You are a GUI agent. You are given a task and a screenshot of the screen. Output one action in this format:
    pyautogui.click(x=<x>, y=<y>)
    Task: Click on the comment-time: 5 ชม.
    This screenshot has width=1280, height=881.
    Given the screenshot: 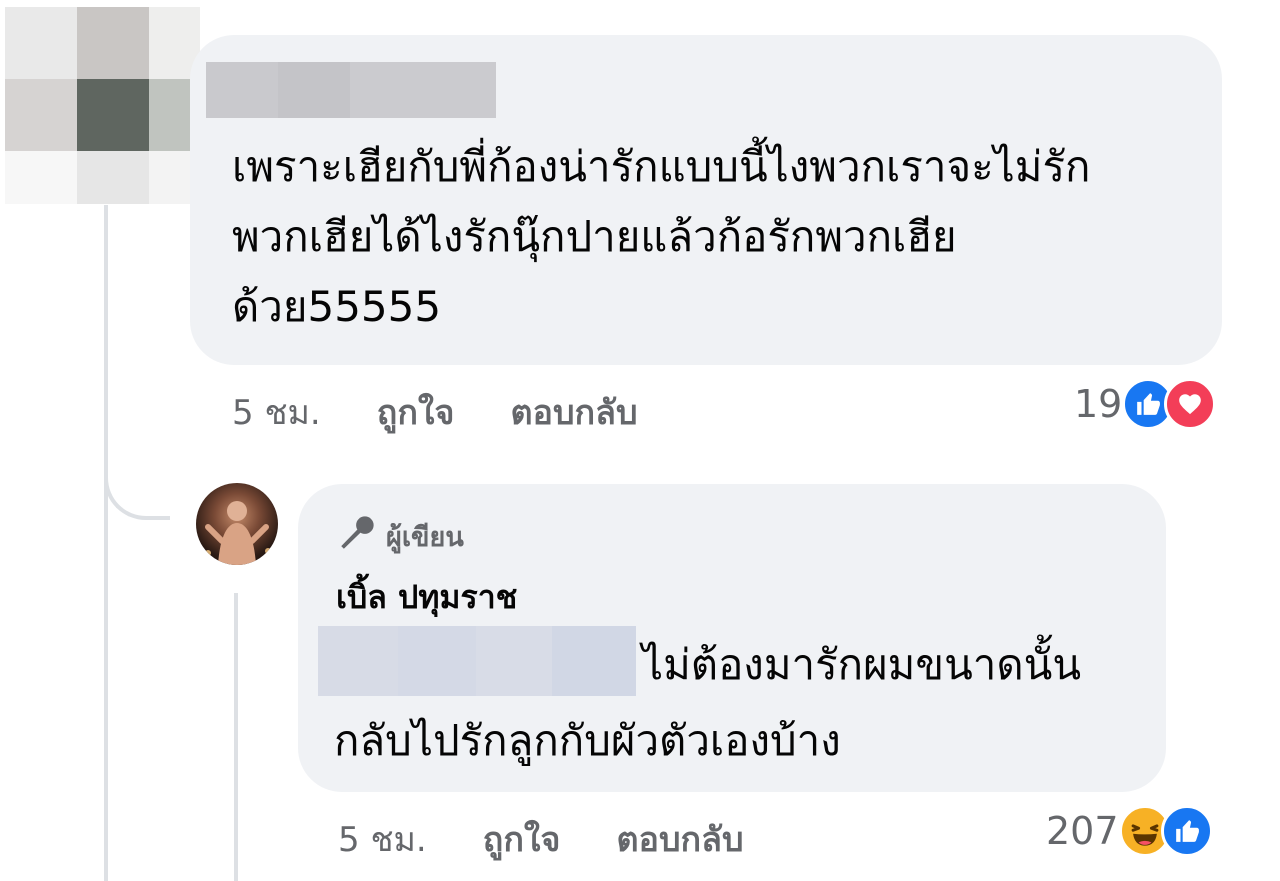 What is the action you would take?
    pyautogui.click(x=276, y=412)
    